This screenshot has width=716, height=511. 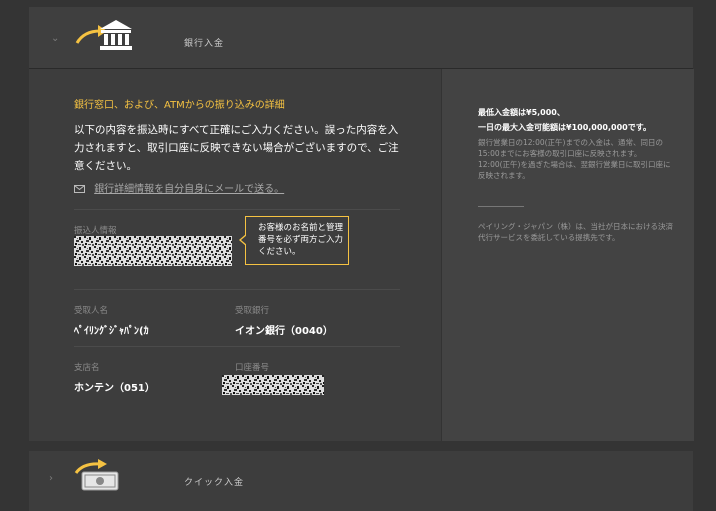 What do you see at coordinates (55, 38) in the screenshot?
I see `chevron-down-icon: ⌄` at bounding box center [55, 38].